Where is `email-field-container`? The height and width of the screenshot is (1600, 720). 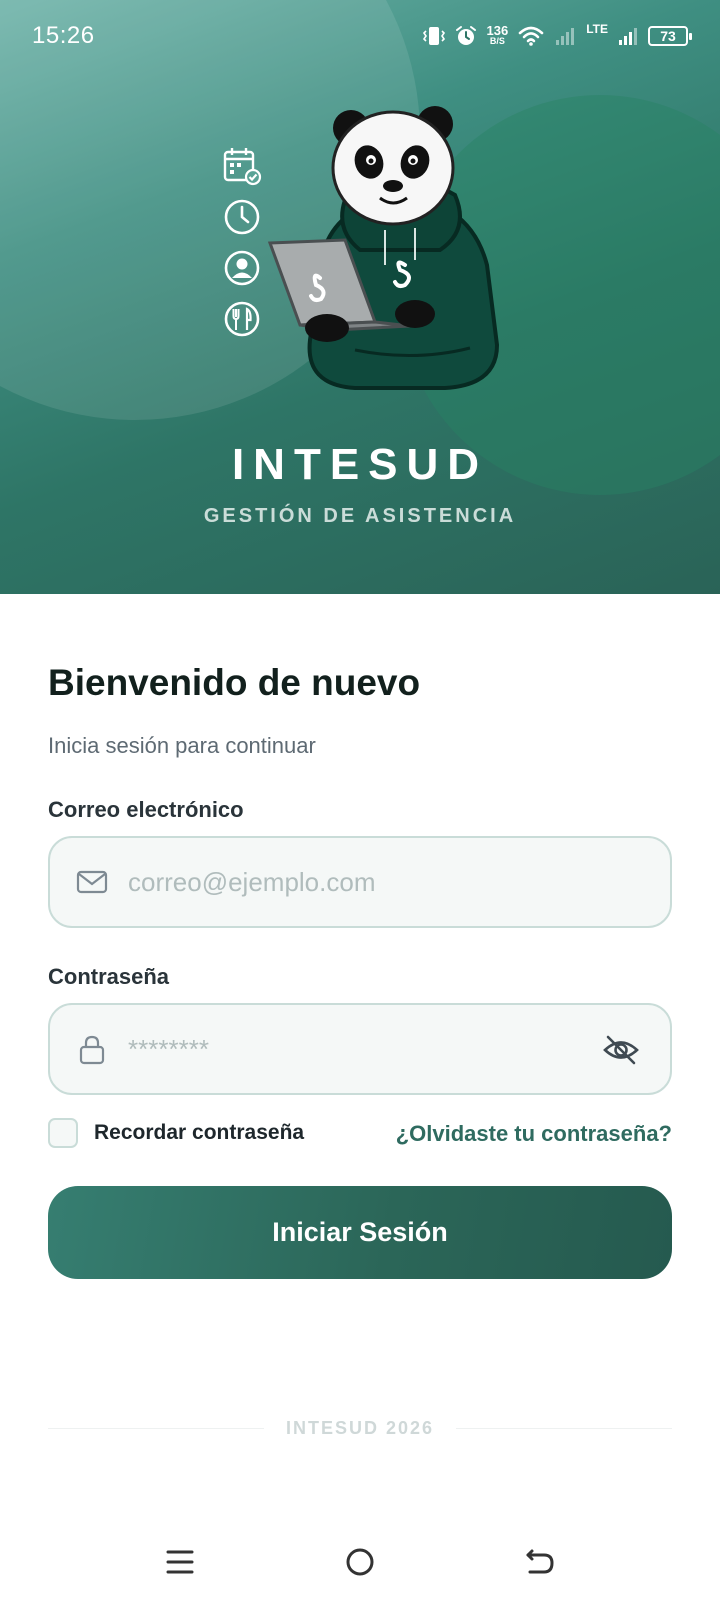
email-field-container is located at coordinates (360, 882).